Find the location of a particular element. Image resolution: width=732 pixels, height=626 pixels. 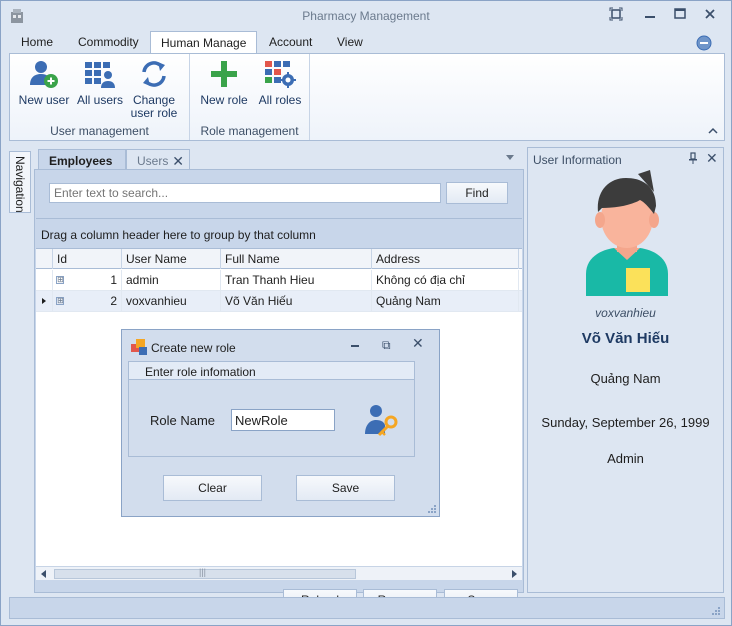

column-header-id: Id is located at coordinates (87, 259).